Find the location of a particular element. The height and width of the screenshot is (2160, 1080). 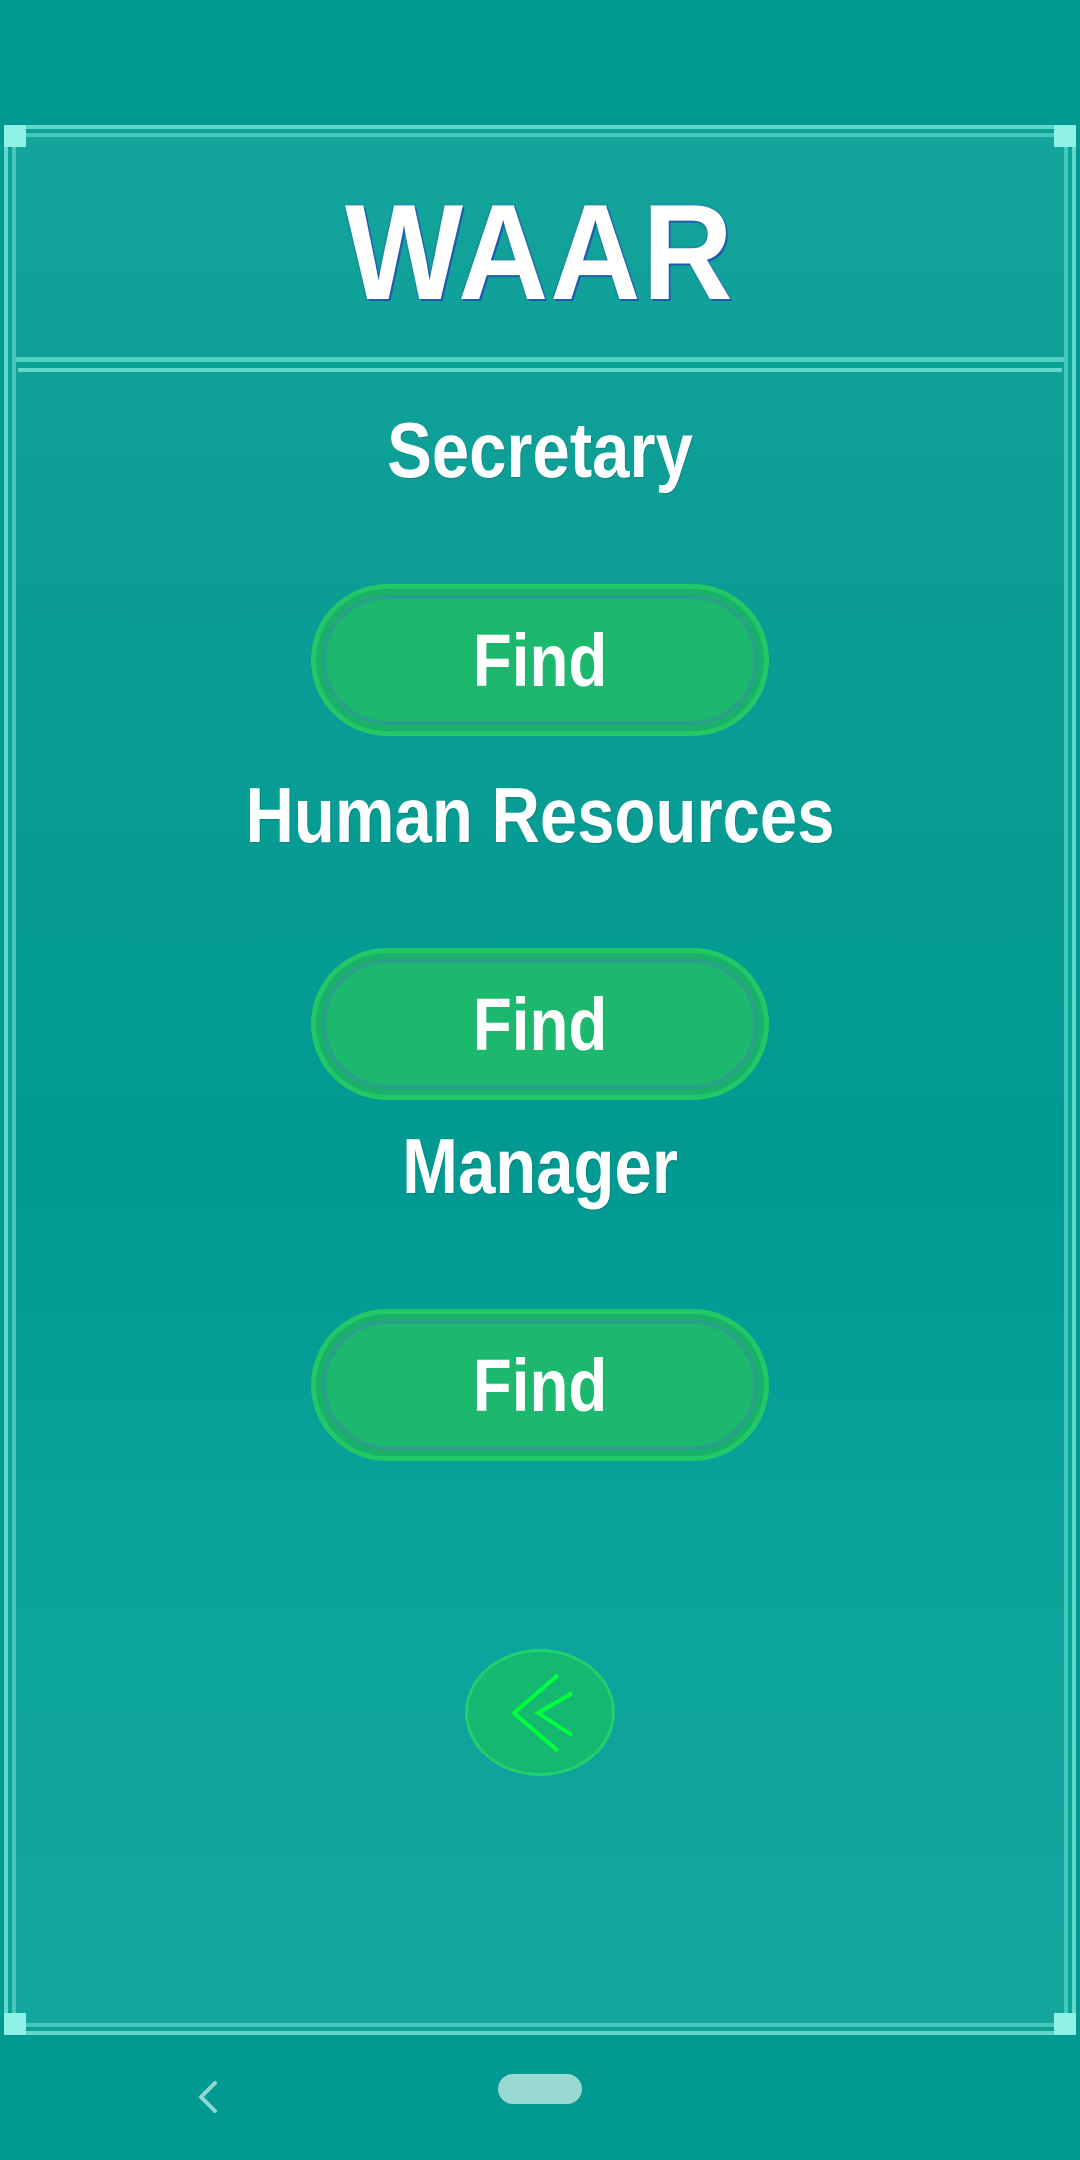

find-human-resources-button: Find is located at coordinates (540, 1024).